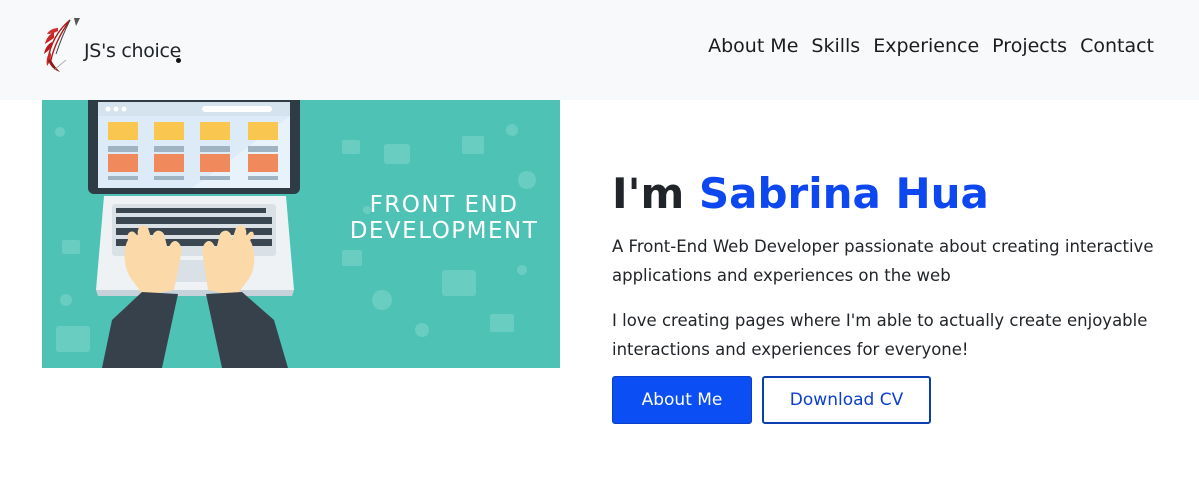 The height and width of the screenshot is (487, 1199). I want to click on nav-link-about-me: About Me, so click(746, 46).